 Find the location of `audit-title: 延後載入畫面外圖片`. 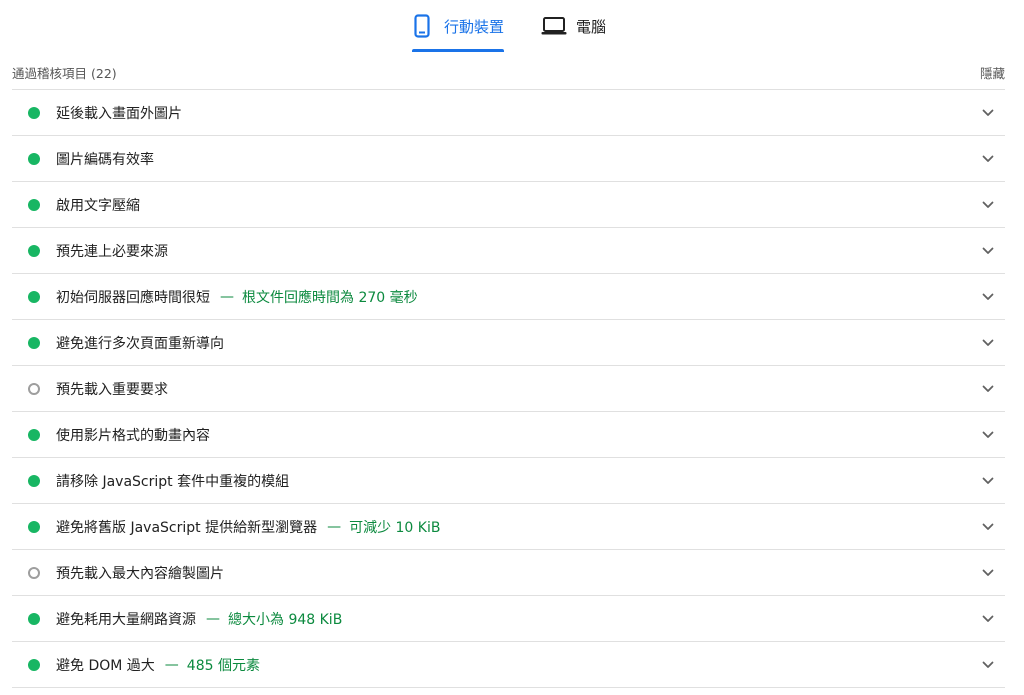

audit-title: 延後載入畫面外圖片 is located at coordinates (119, 113).